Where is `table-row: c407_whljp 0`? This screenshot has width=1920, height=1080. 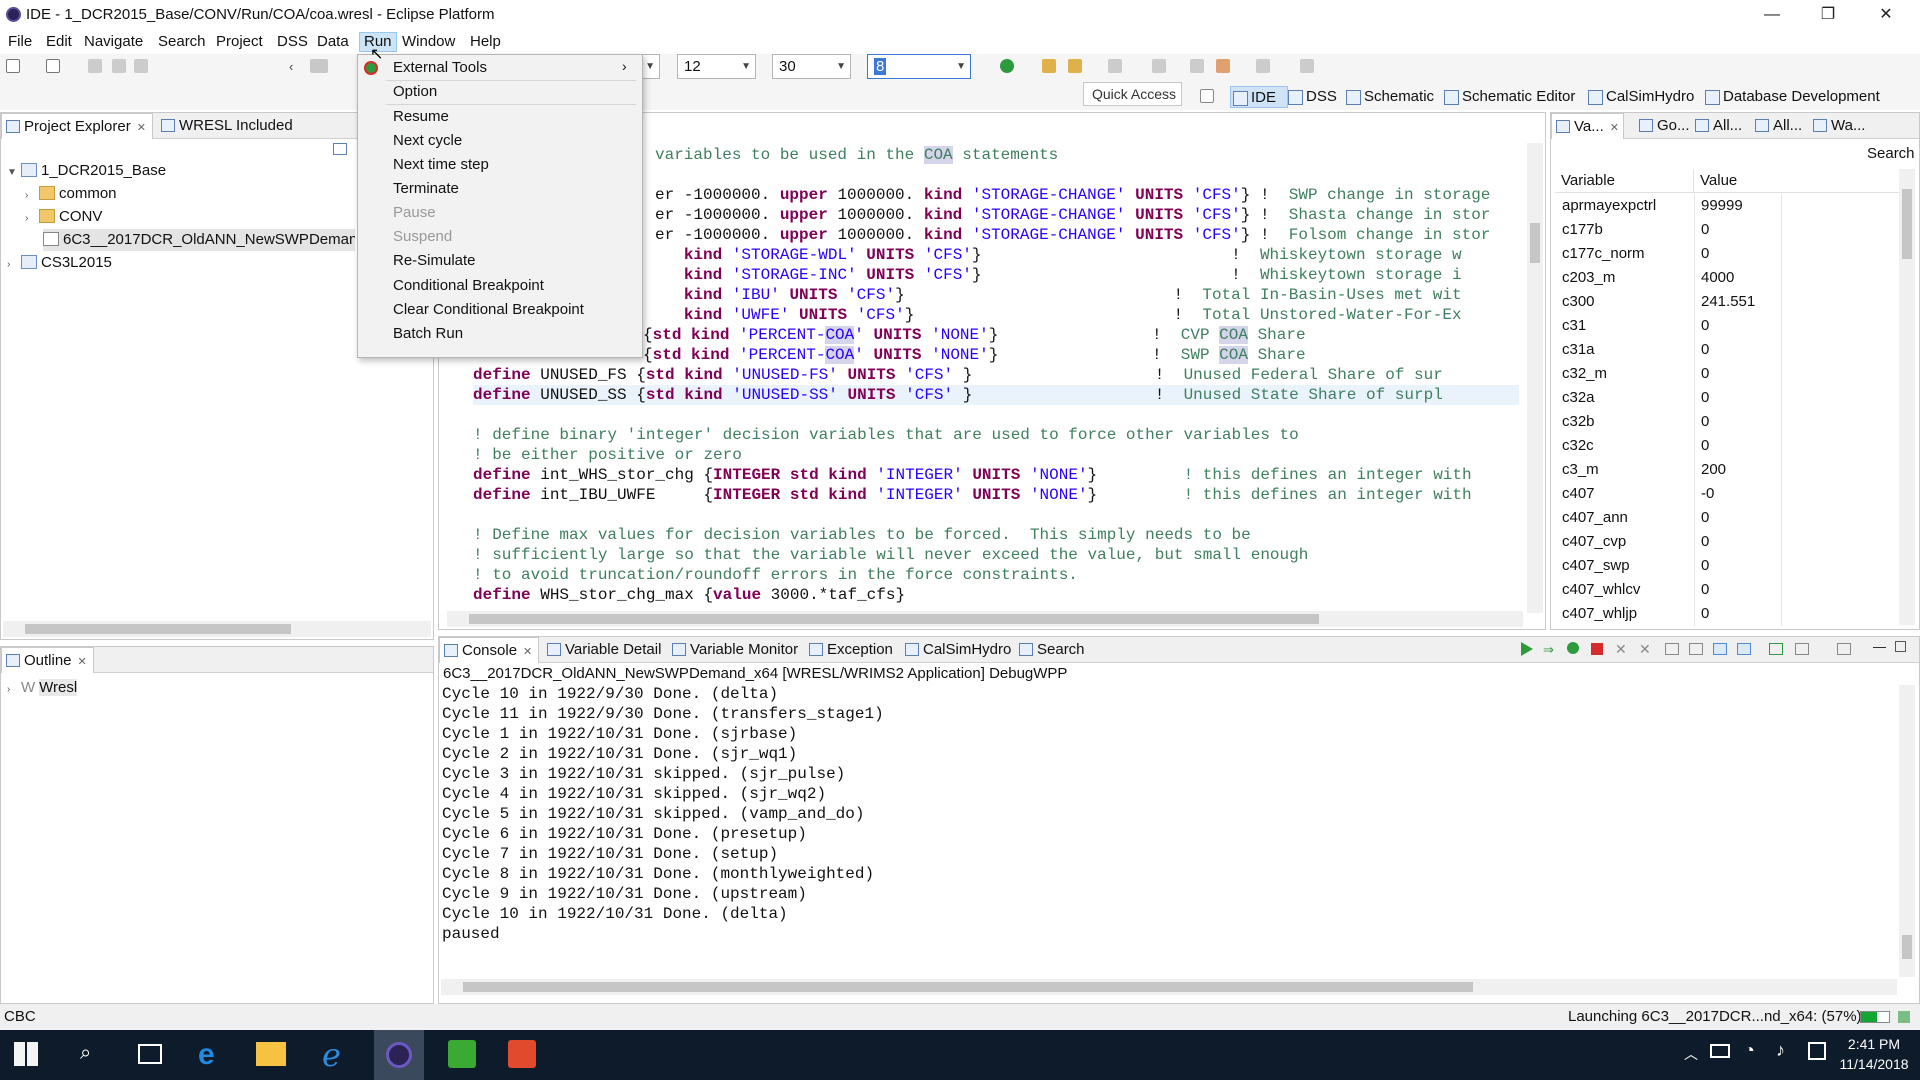
table-row: c407_whljp 0 is located at coordinates (1725, 614).